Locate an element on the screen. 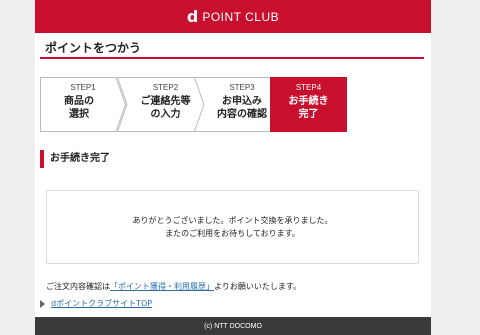 The image size is (480, 335). dpoint-club-logo: d POINT CLUB is located at coordinates (233, 16).